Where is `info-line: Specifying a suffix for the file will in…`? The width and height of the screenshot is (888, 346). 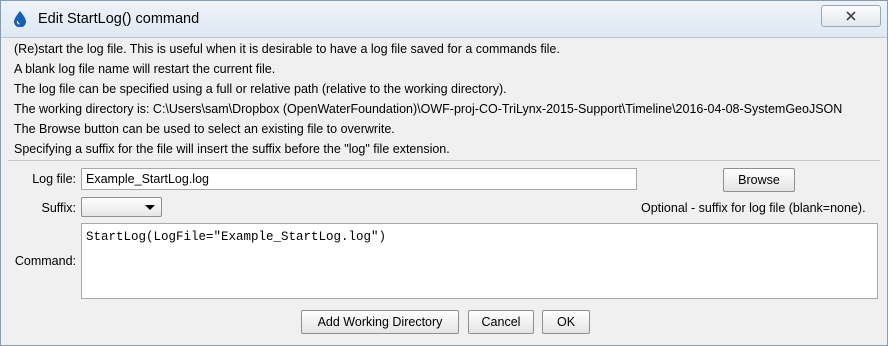
info-line: Specifying a suffix for the file will in… is located at coordinates (232, 149).